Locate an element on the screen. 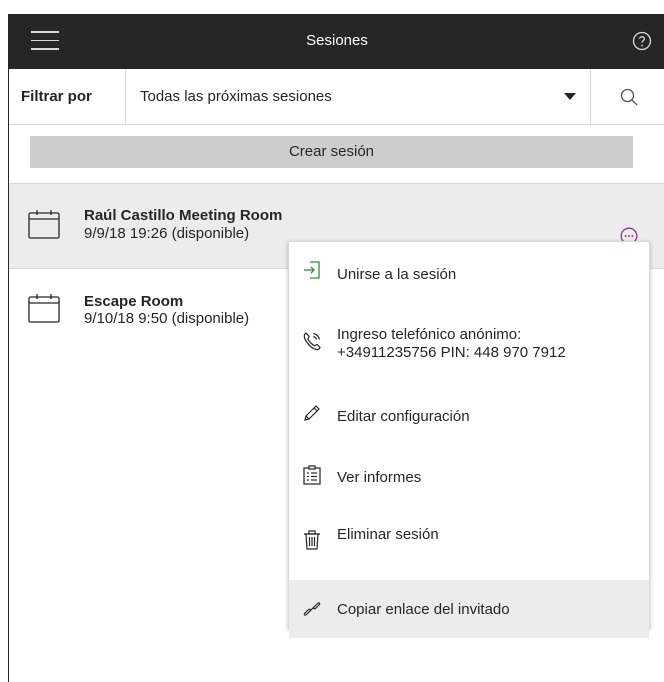 The width and height of the screenshot is (664, 682). menu-item-join-session: Unirse a la sesión is located at coordinates (469, 272).